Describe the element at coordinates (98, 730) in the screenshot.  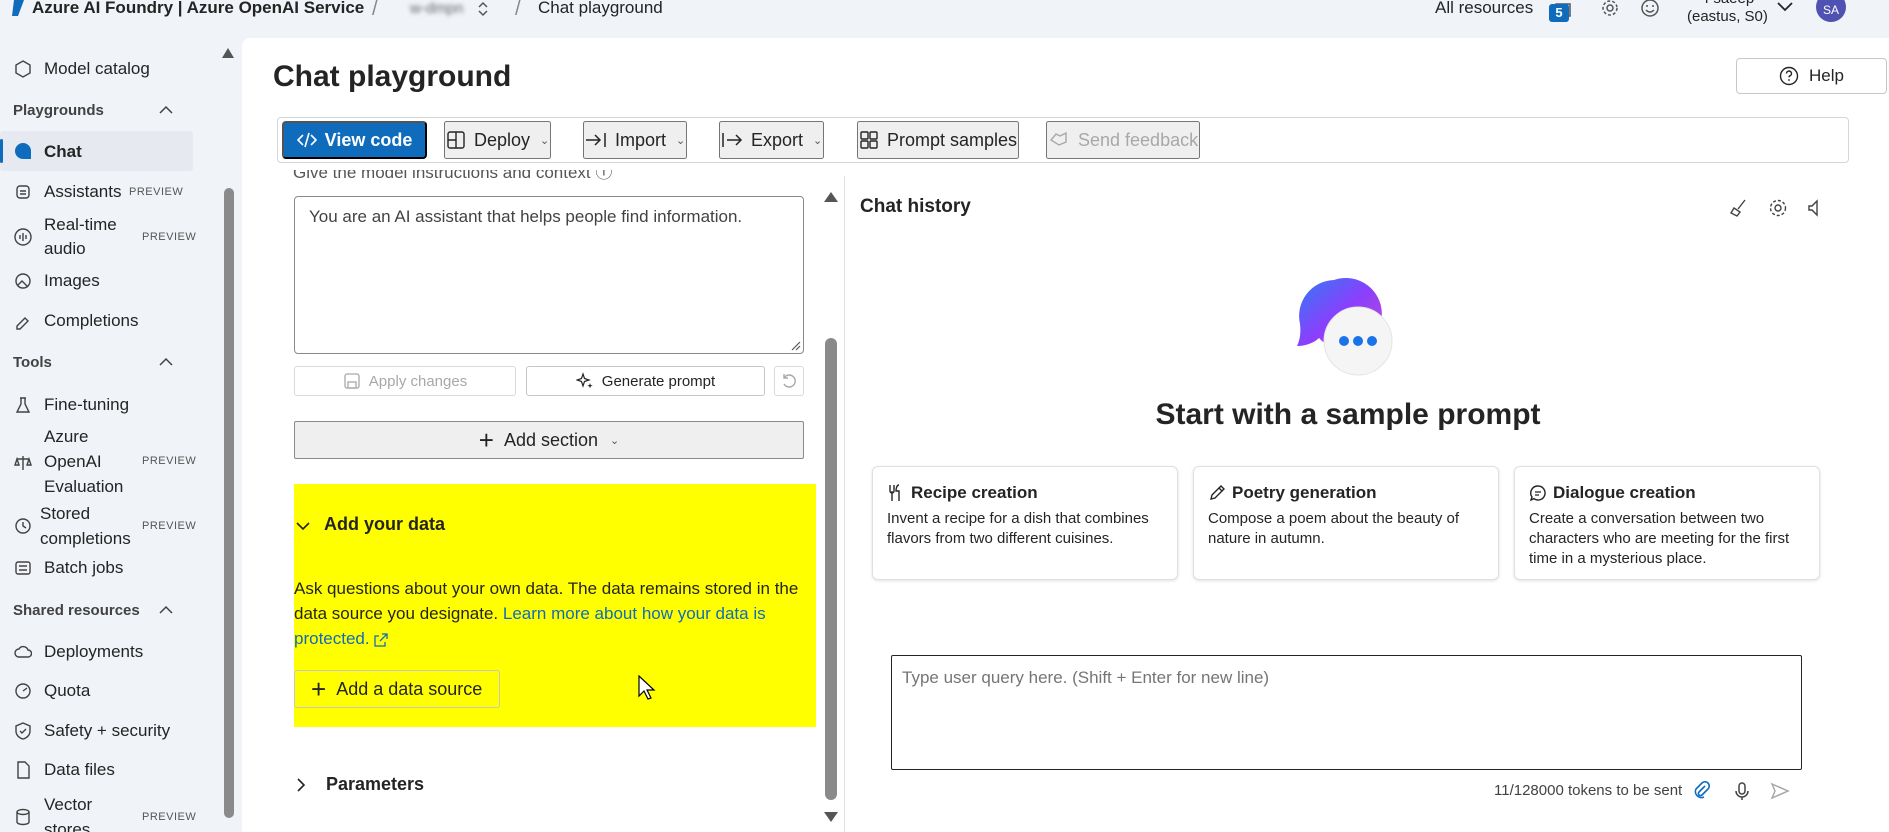
I see `sidebar-item-safety-security: Safety + security` at that location.